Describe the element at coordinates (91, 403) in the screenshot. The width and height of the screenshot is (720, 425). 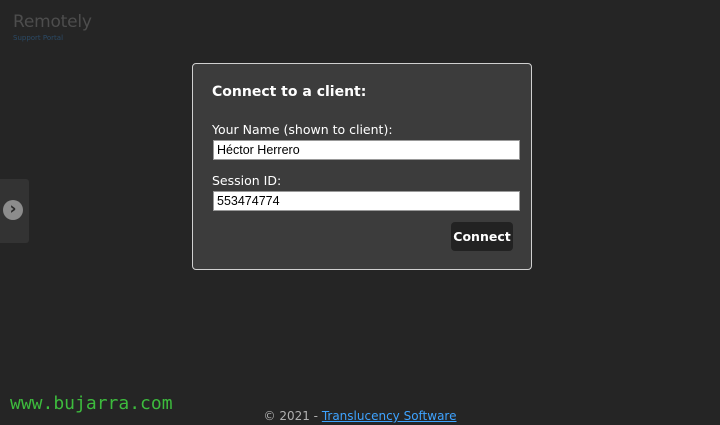
I see `watermark: www.bujarra.com` at that location.